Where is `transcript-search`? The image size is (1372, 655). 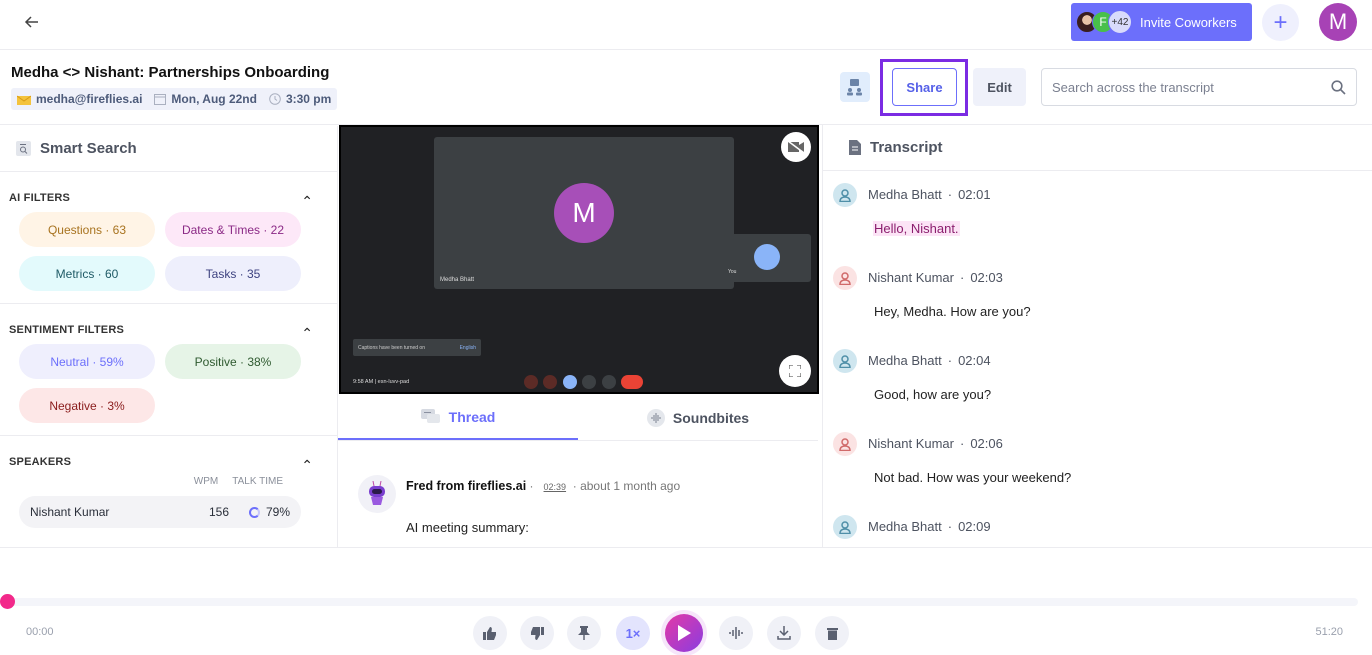
transcript-search is located at coordinates (1199, 87).